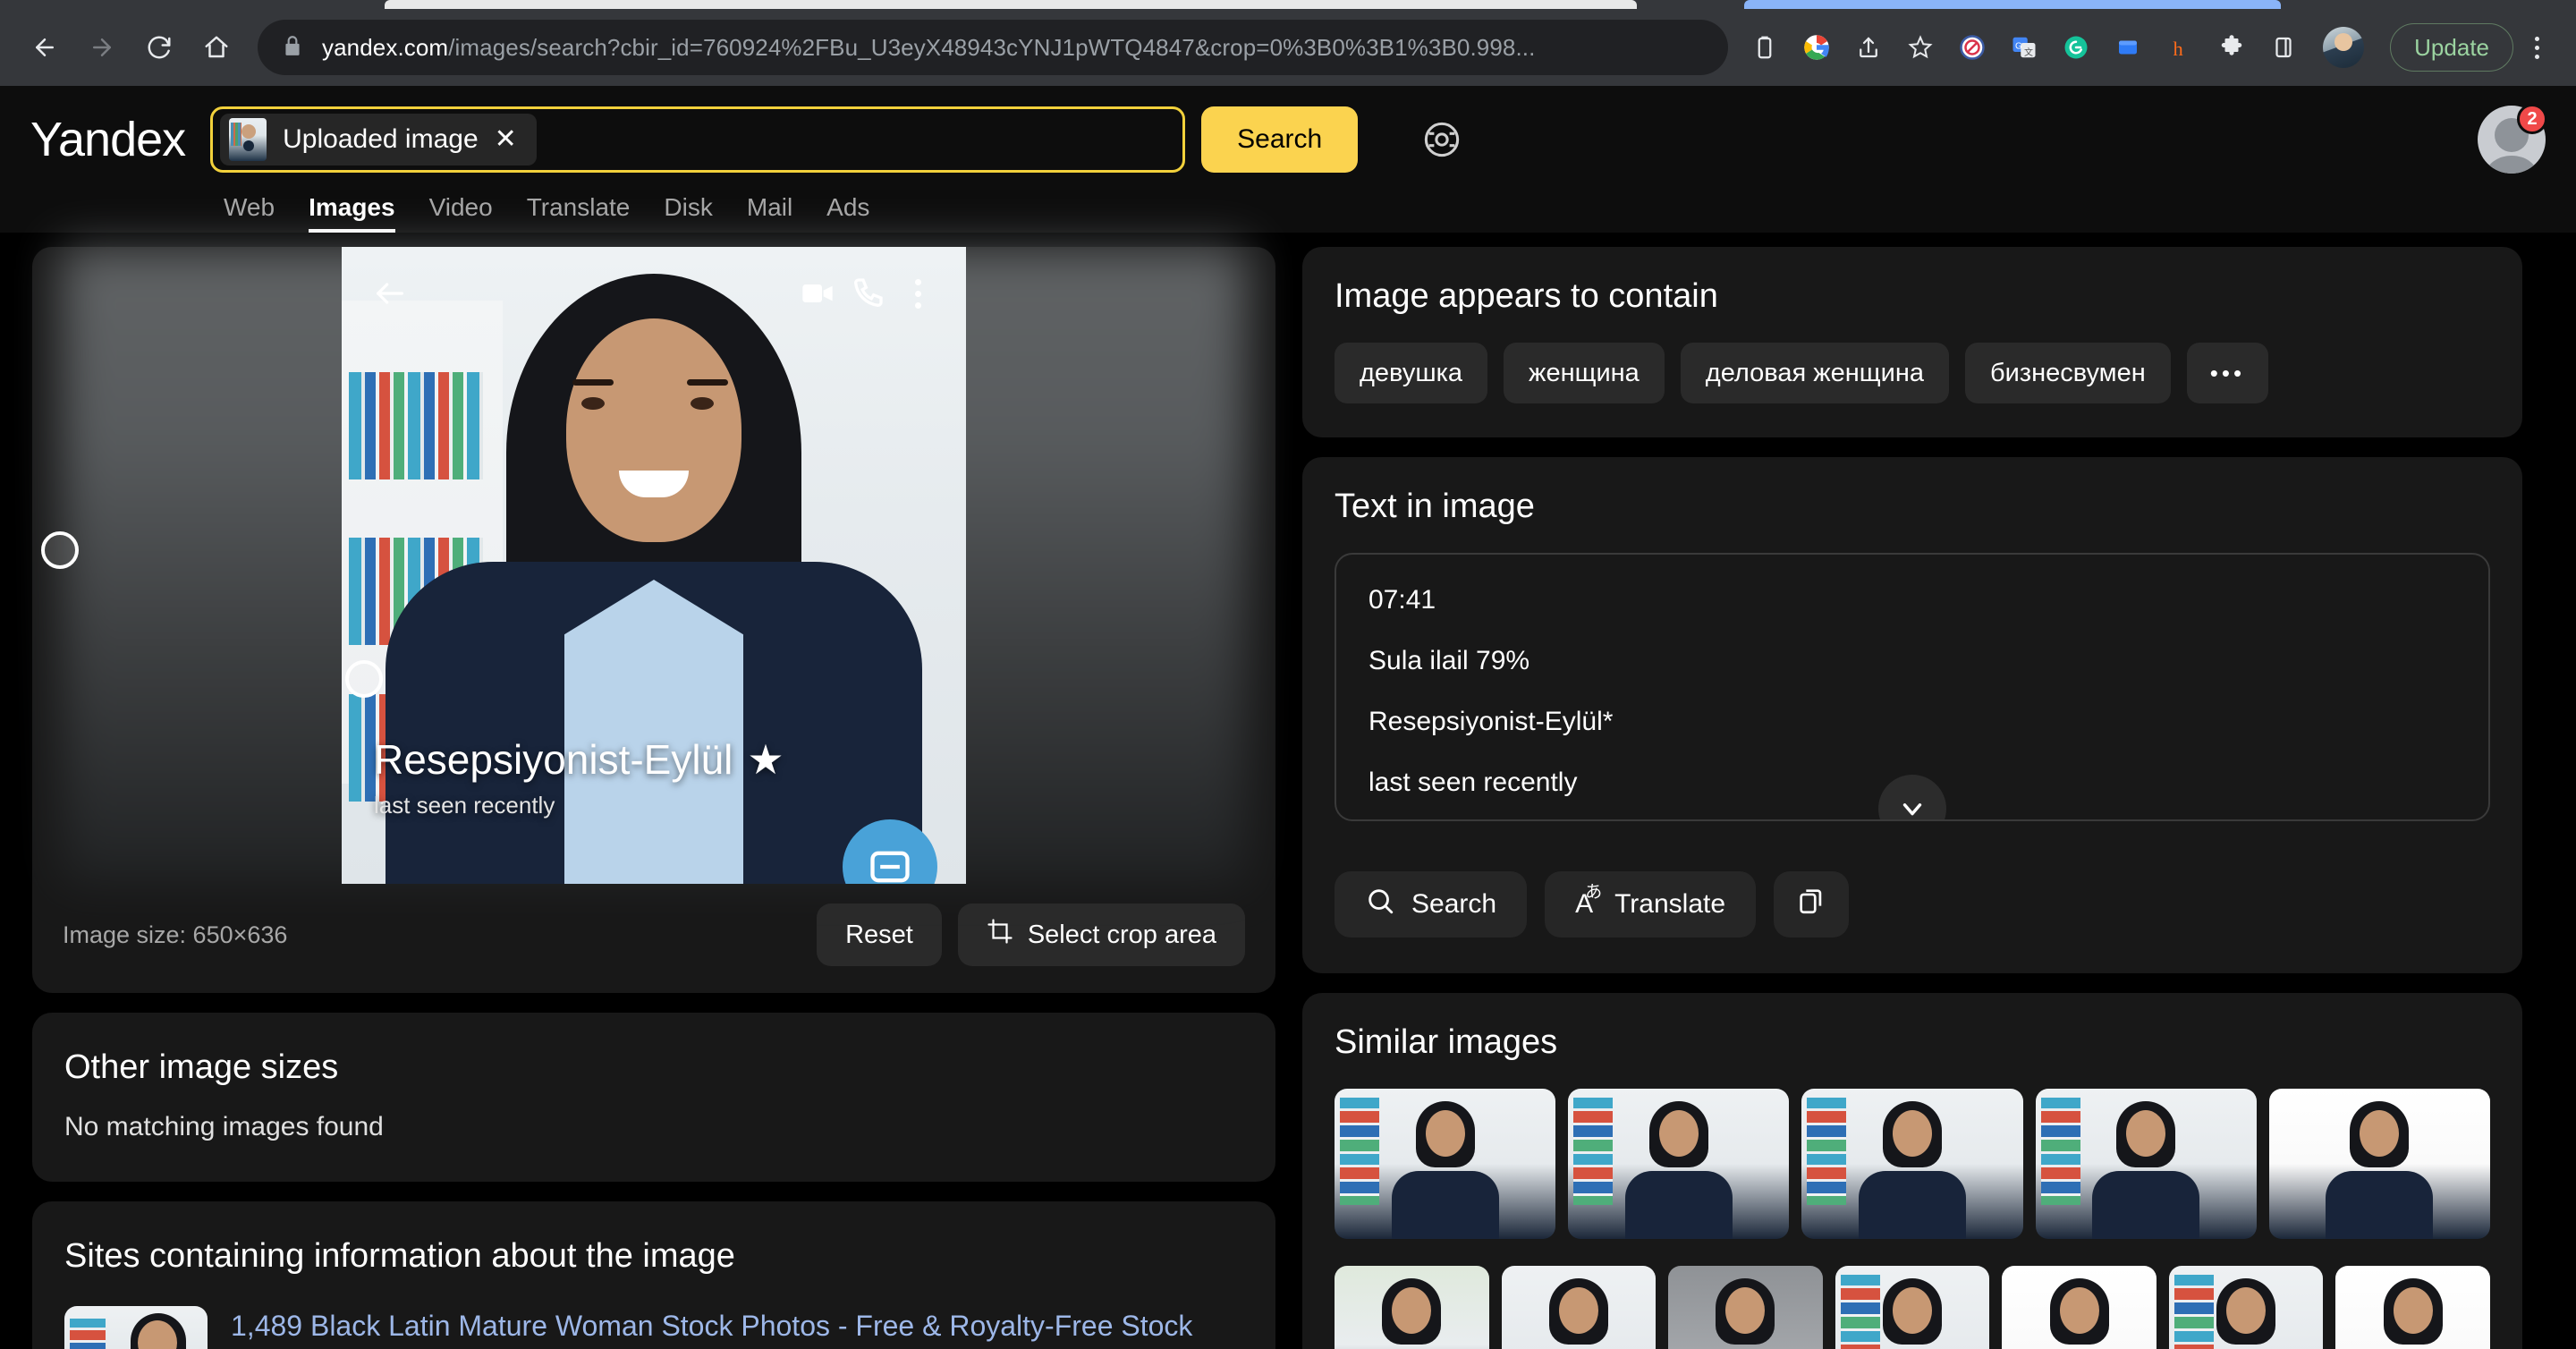 This screenshot has width=2576, height=1349. What do you see at coordinates (653, 430) in the screenshot?
I see `subject-face` at bounding box center [653, 430].